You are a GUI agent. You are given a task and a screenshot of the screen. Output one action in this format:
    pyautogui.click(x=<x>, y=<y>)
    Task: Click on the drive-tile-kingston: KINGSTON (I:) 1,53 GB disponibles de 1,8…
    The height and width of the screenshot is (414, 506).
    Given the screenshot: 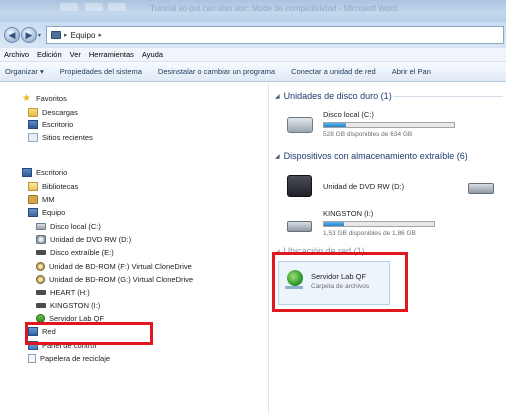 What is the action you would take?
    pyautogui.click(x=377, y=224)
    